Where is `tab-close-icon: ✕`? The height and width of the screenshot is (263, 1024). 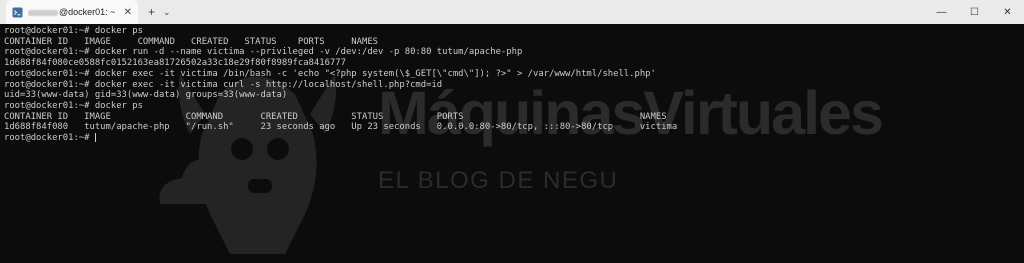 tab-close-icon: ✕ is located at coordinates (128, 12).